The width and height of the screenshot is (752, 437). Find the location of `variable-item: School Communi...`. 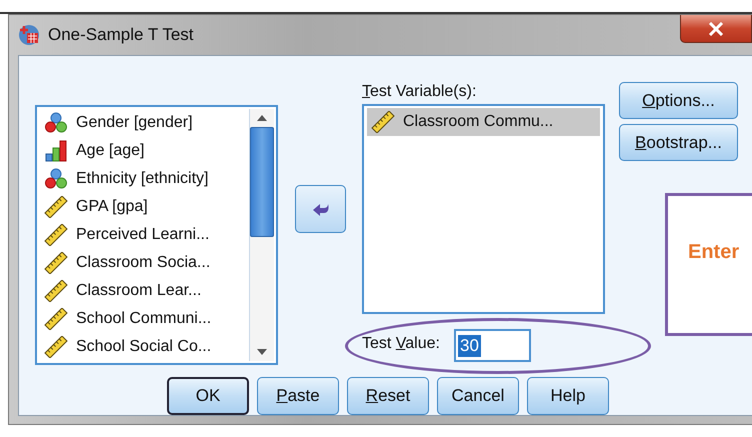

variable-item: School Communi... is located at coordinates (142, 319).